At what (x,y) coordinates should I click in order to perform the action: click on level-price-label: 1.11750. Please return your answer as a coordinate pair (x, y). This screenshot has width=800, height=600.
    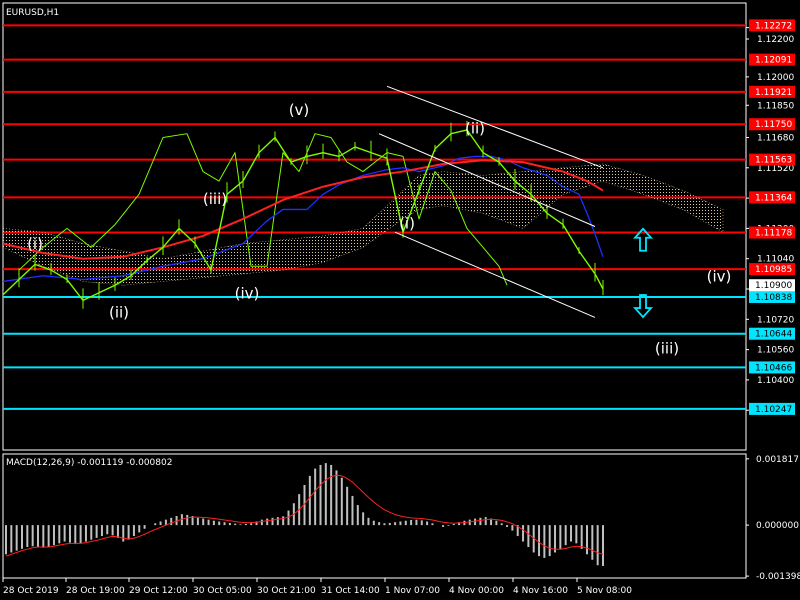
    Looking at the image, I should click on (773, 125).